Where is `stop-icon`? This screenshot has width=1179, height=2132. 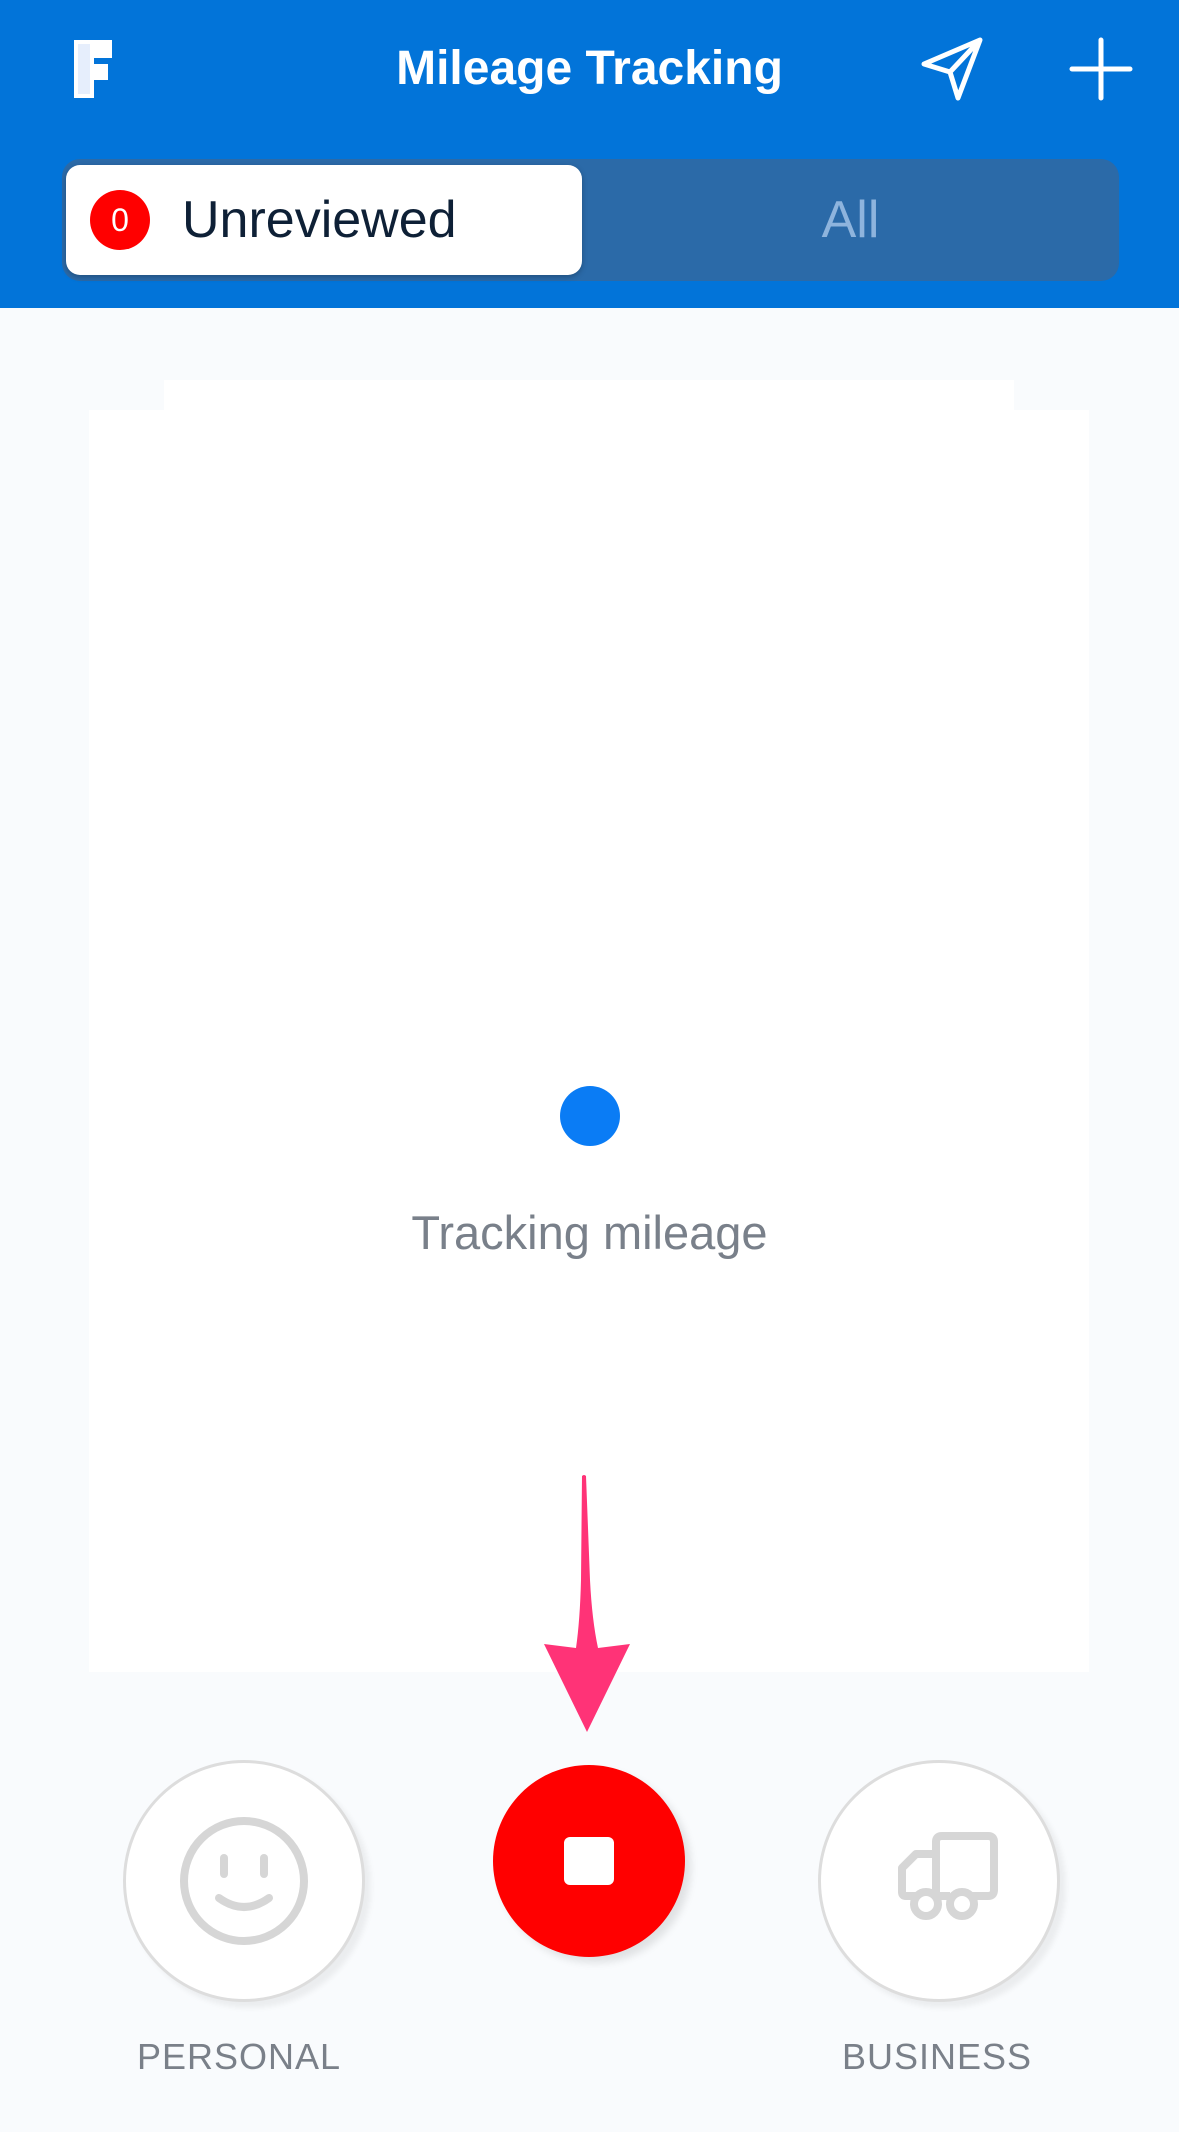
stop-icon is located at coordinates (589, 1861).